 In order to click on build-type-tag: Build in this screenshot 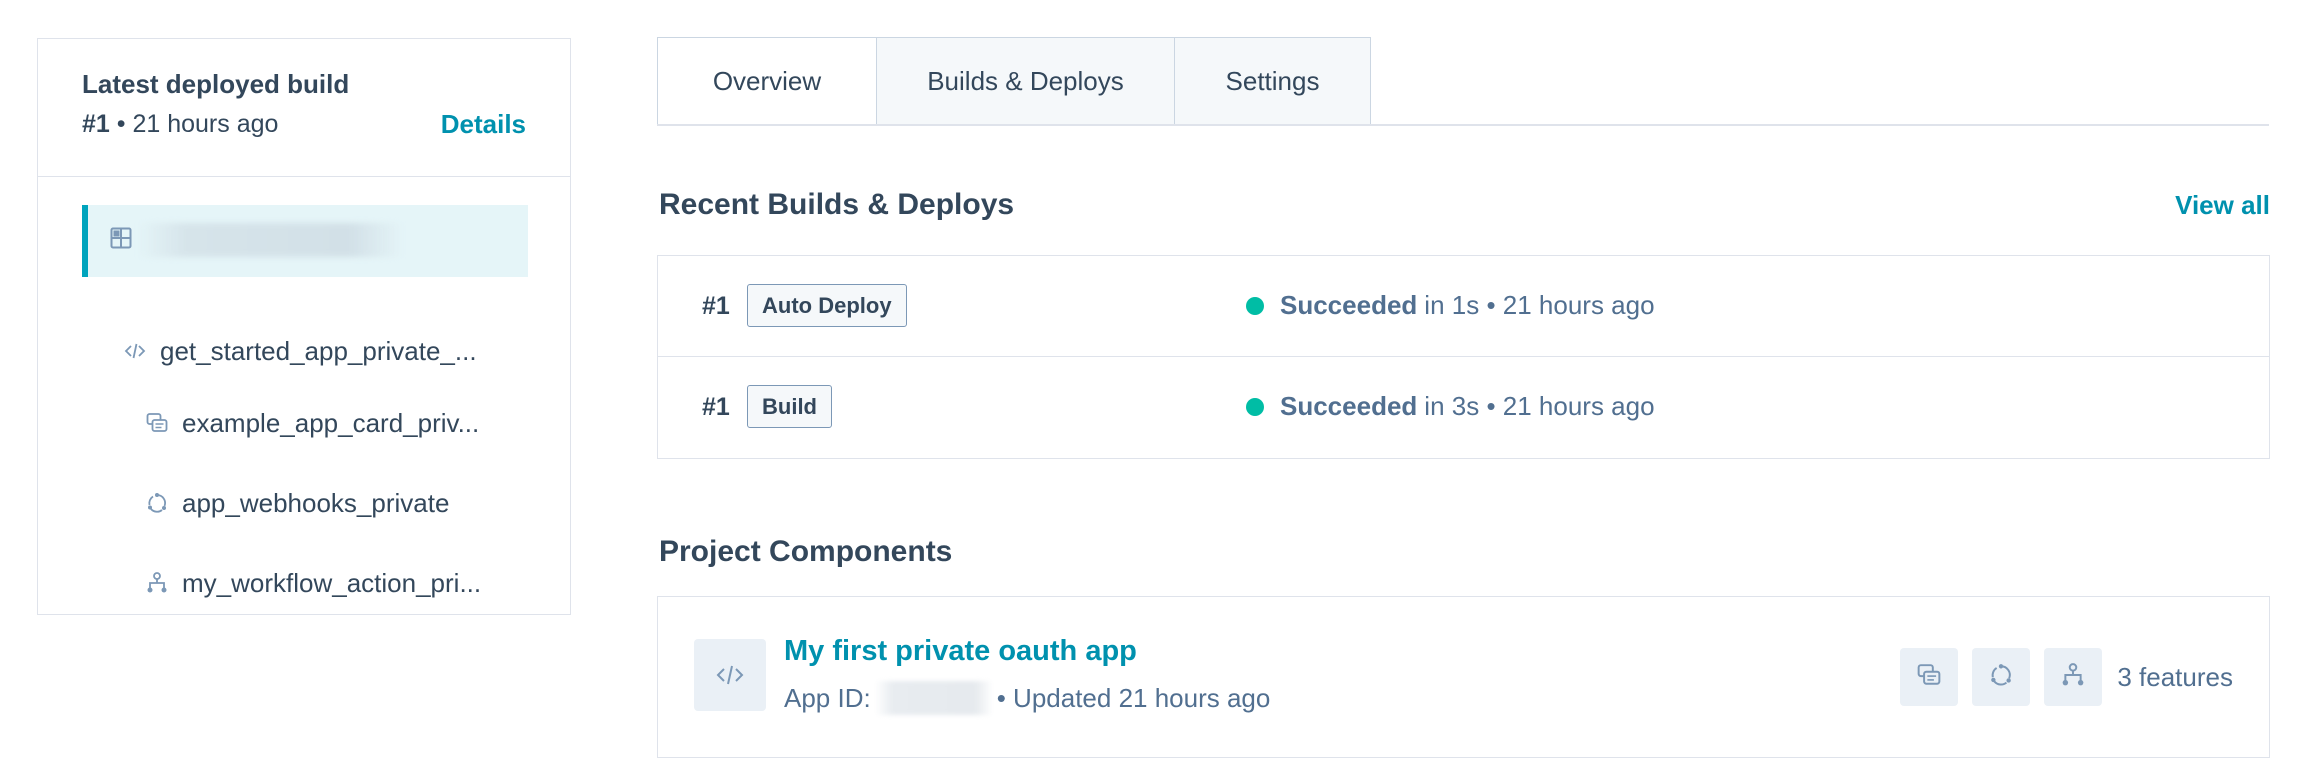, I will do `click(789, 406)`.